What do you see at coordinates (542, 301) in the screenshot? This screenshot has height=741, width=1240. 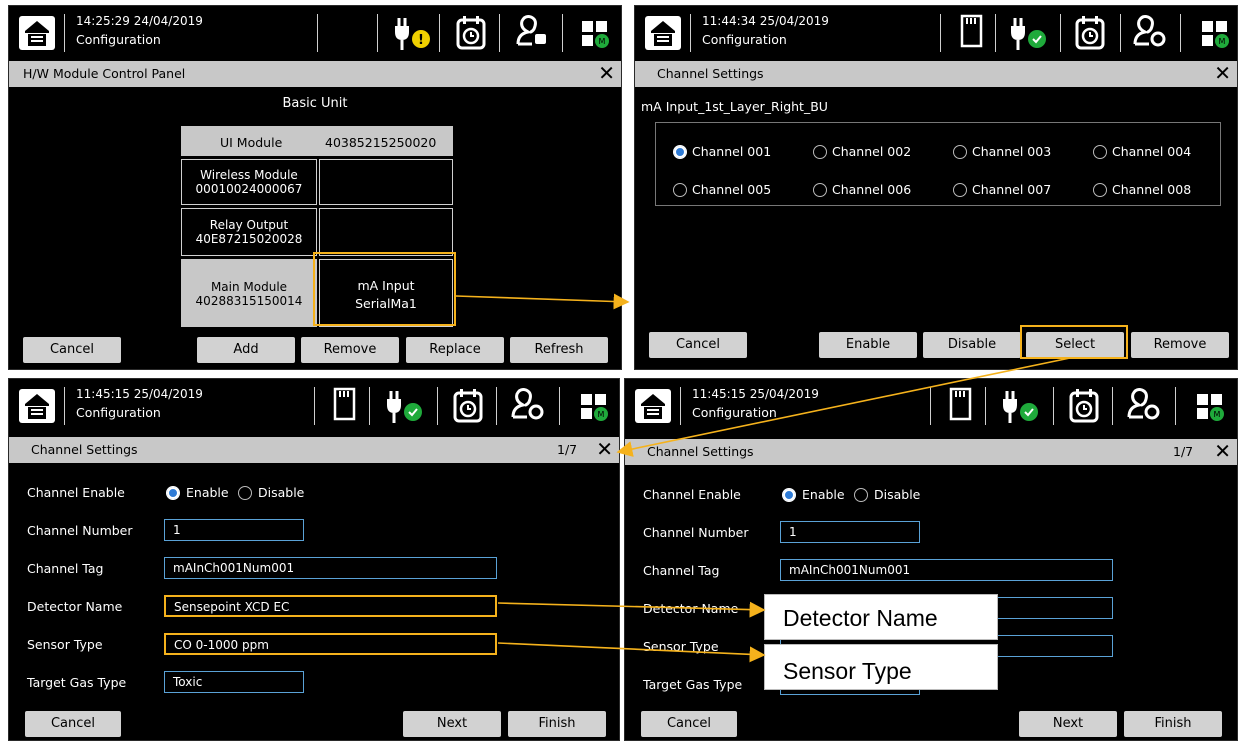 I see `arrow-ma-to-channels` at bounding box center [542, 301].